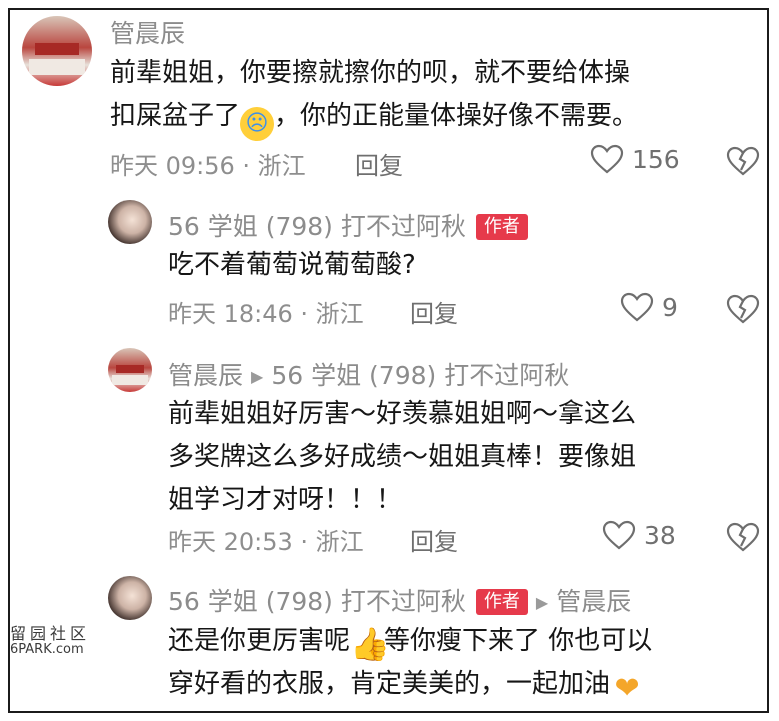  I want to click on comment-text-line: 还是你更厉害呢👍等你瘦下来了 你也可以, so click(410, 644).